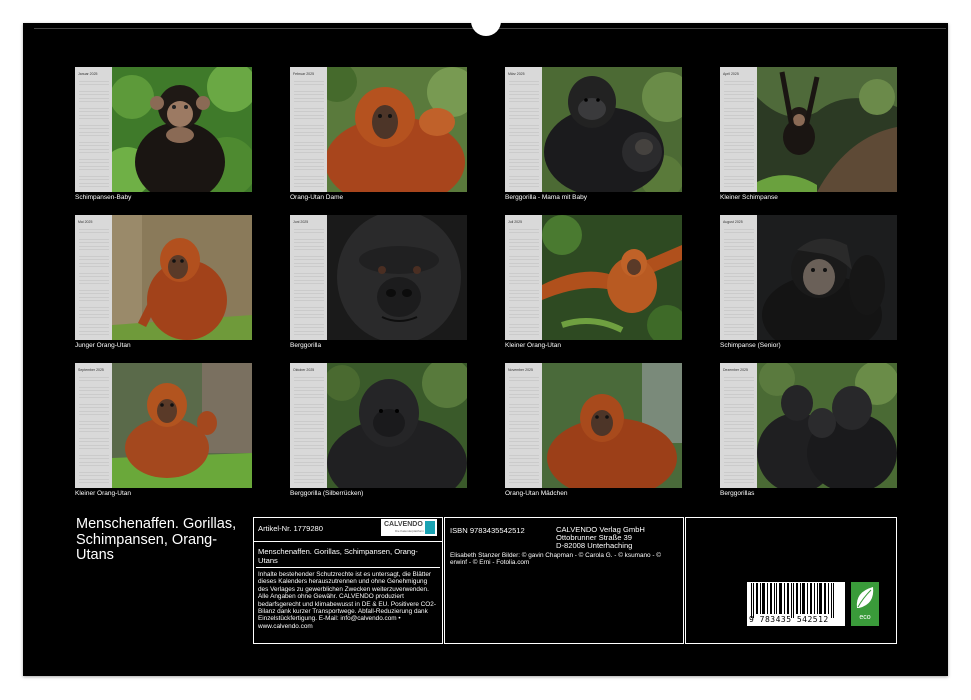 The width and height of the screenshot is (971, 700). What do you see at coordinates (735, 370) in the screenshot?
I see `month-label: Dezember 2025` at bounding box center [735, 370].